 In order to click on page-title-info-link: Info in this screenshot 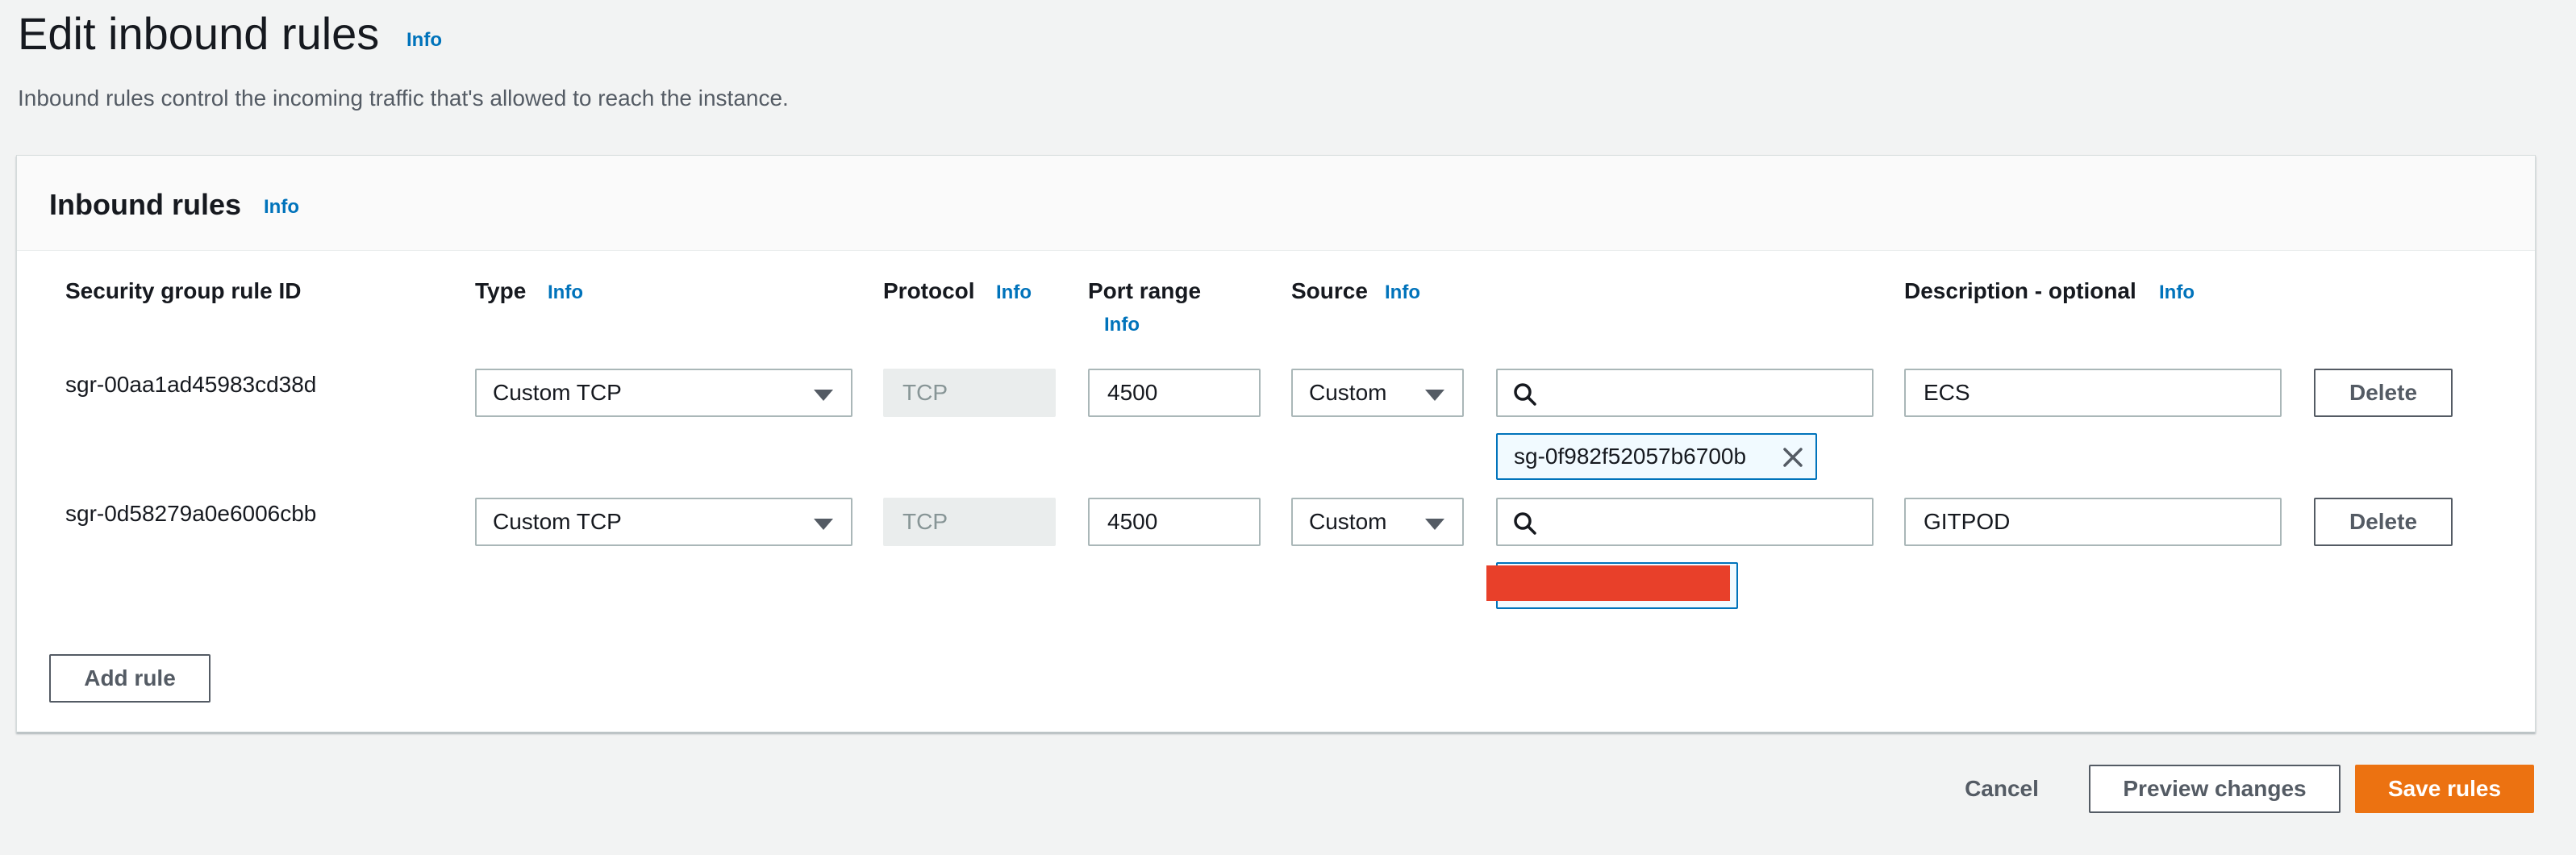, I will do `click(424, 40)`.